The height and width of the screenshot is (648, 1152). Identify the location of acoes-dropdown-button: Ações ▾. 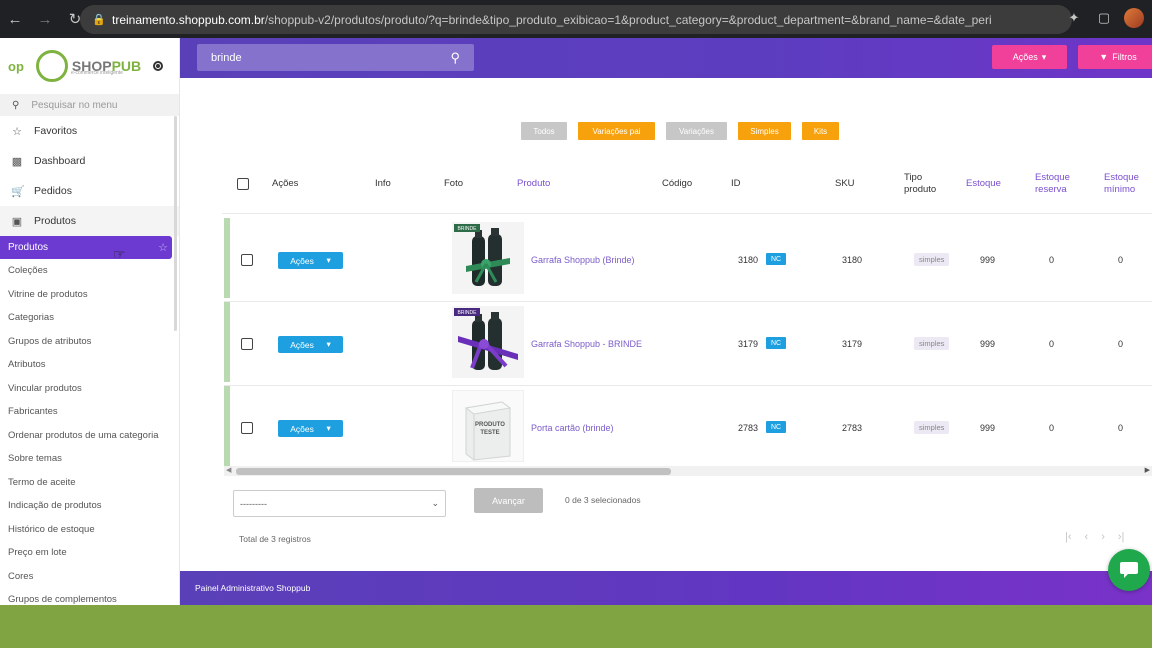
(1029, 57).